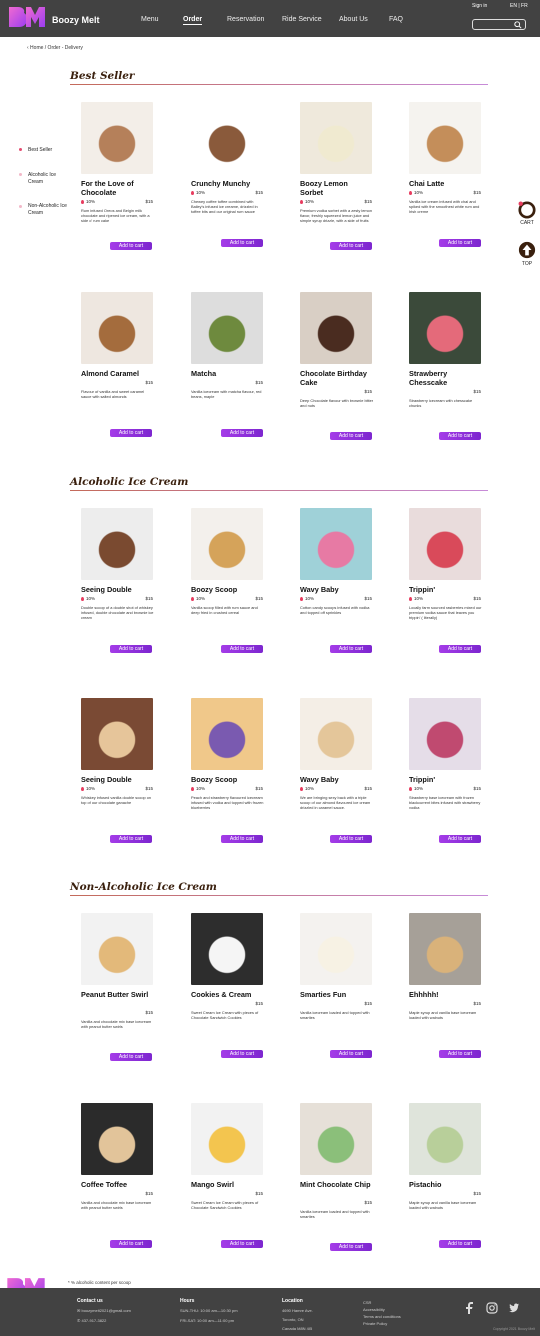 This screenshot has width=540, height=1336. What do you see at coordinates (422, 779) in the screenshot?
I see `product-name: Trippin'` at bounding box center [422, 779].